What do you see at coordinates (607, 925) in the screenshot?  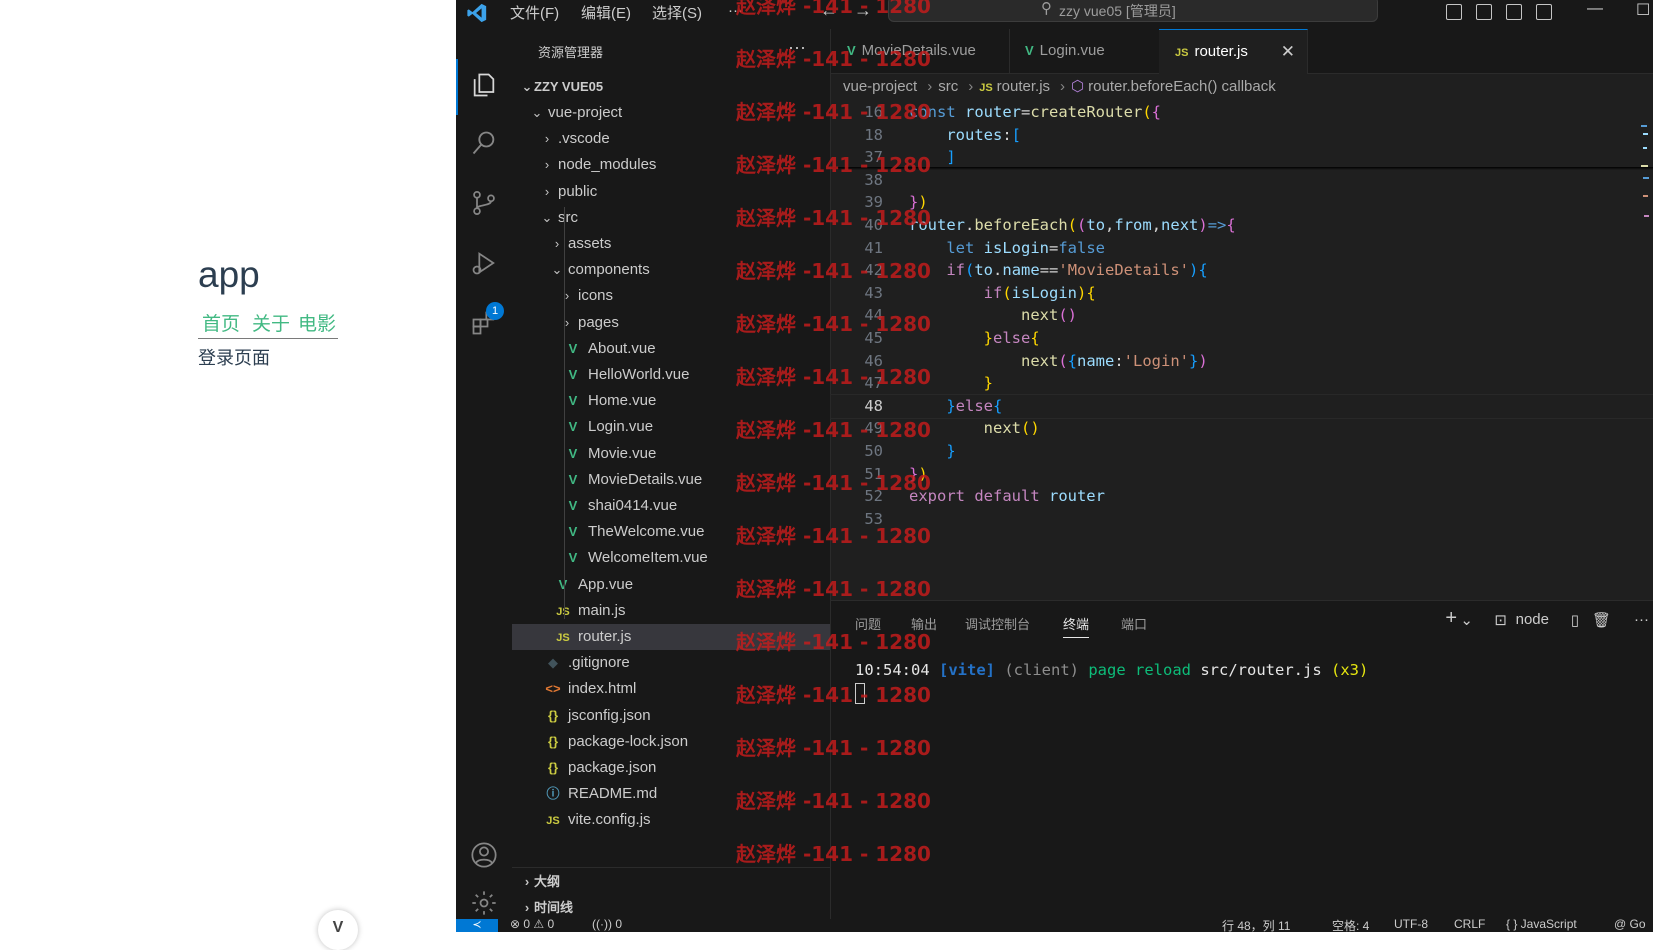 I see `ports-status: ((·)) 0` at bounding box center [607, 925].